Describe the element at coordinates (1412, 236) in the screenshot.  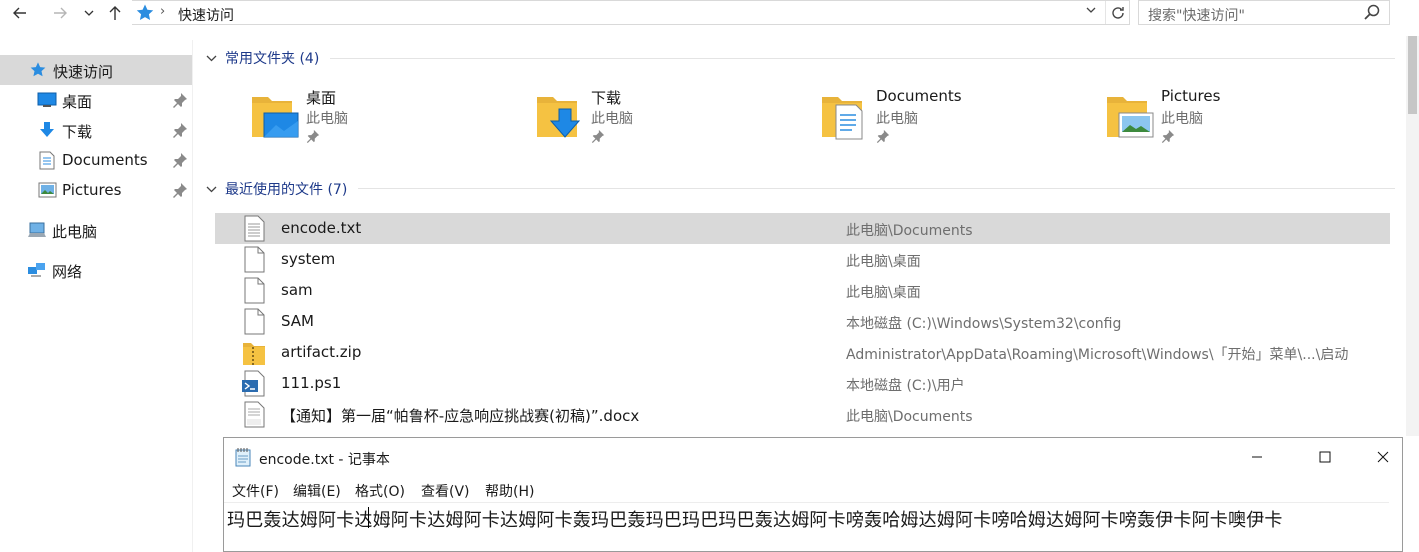
I see `vertical-scrollbar` at that location.